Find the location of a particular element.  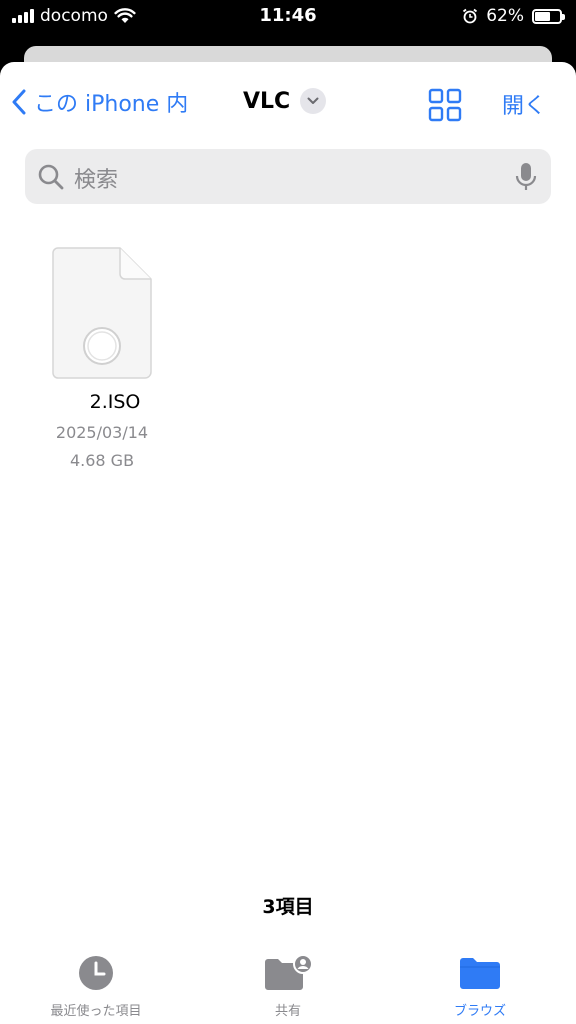

grid-icon is located at coordinates (445, 105).